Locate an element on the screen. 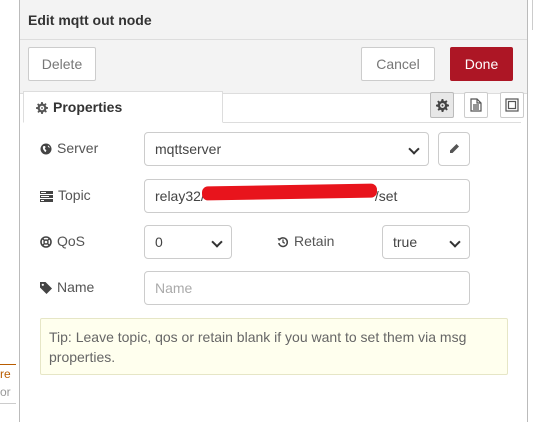 The width and height of the screenshot is (539, 422). workspace-left-edge is located at coordinates (10, 211).